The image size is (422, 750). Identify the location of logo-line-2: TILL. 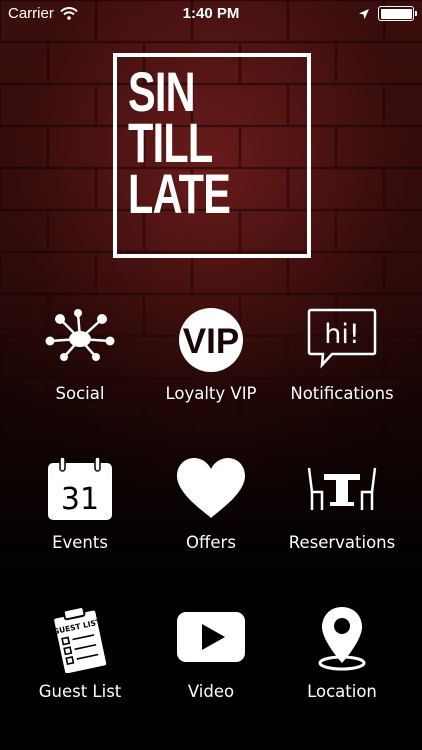
(170, 142).